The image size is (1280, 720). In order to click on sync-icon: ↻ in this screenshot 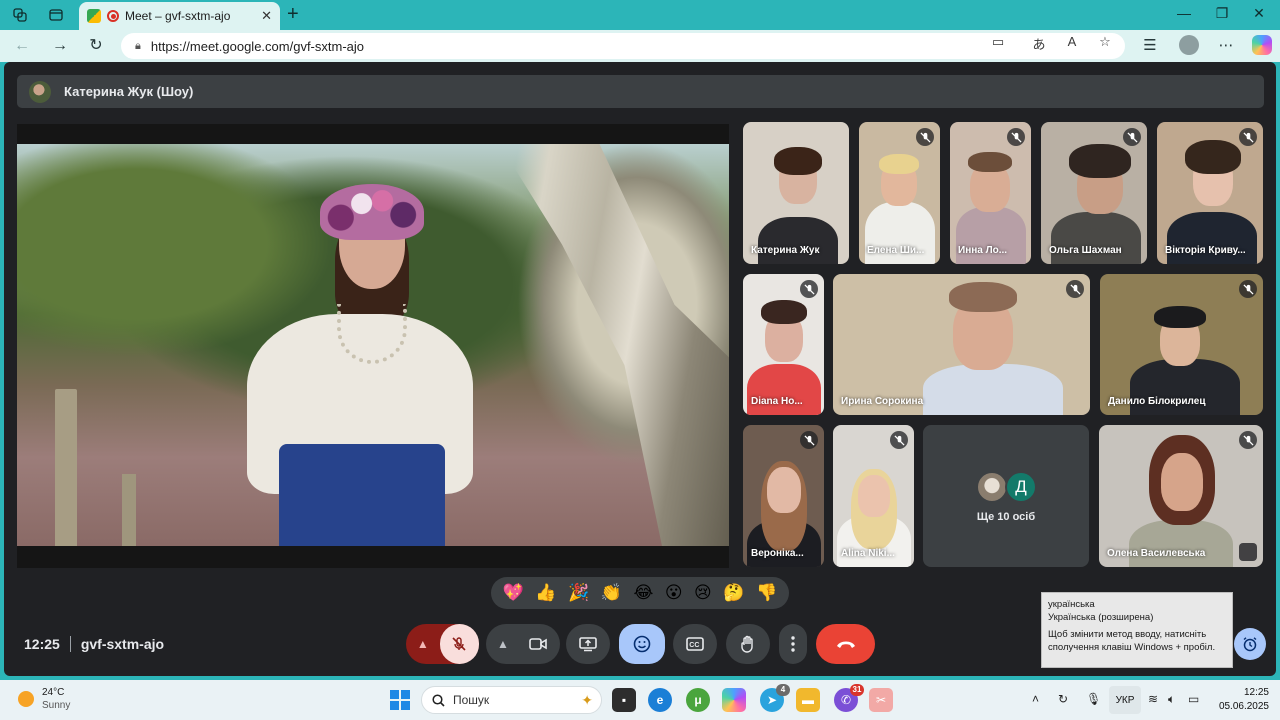, I will do `click(1063, 699)`.